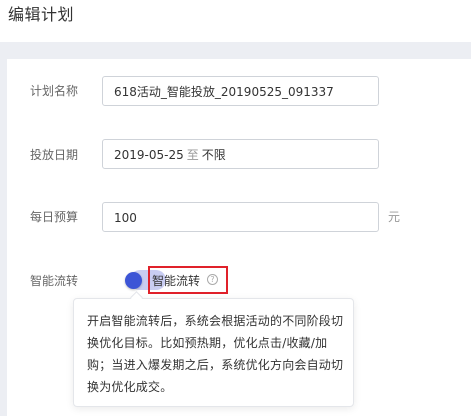 The height and width of the screenshot is (416, 471). Describe the element at coordinates (240, 217) in the screenshot. I see `budget-input: 100` at that location.